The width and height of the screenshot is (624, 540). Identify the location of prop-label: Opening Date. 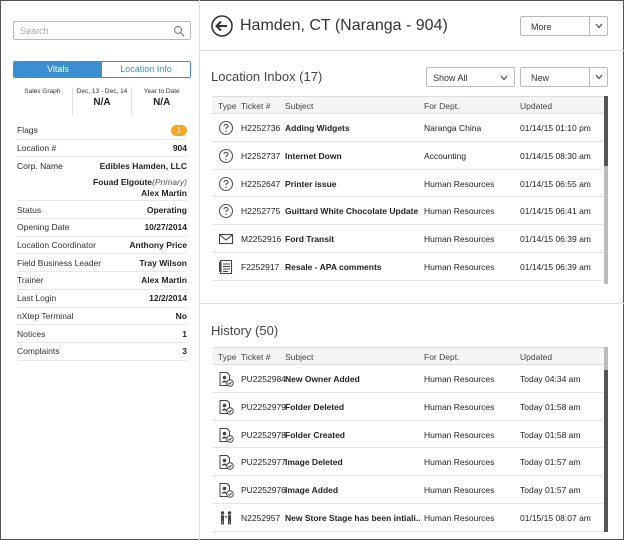
(43, 227).